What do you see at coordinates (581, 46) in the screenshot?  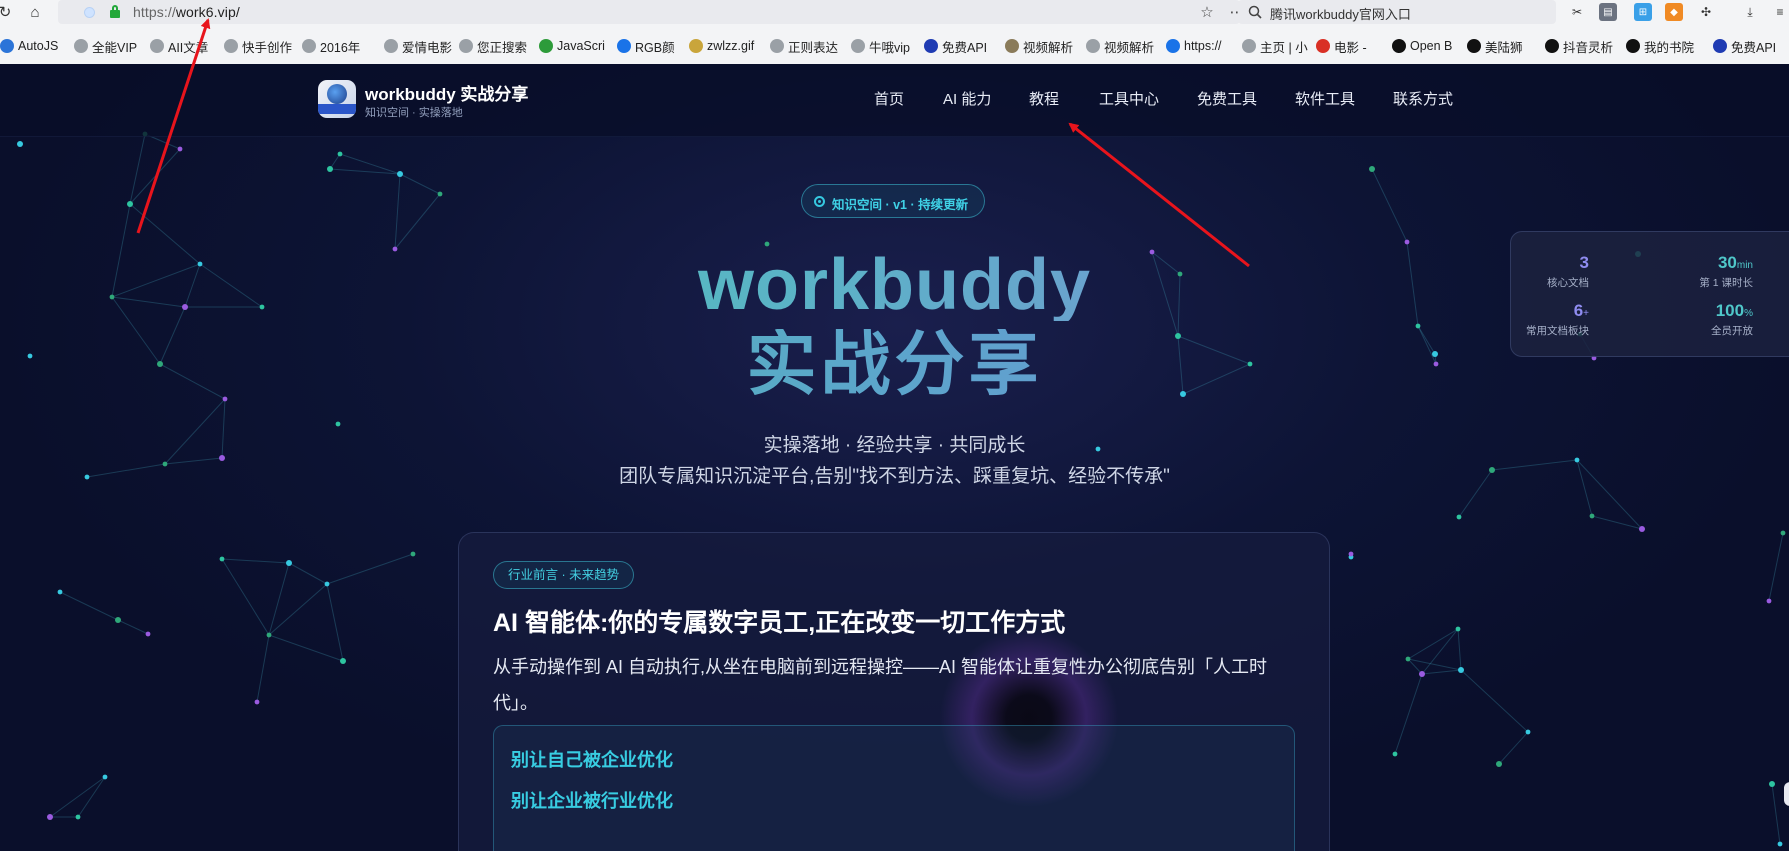 I see `bookmark-label: JavaScri` at bounding box center [581, 46].